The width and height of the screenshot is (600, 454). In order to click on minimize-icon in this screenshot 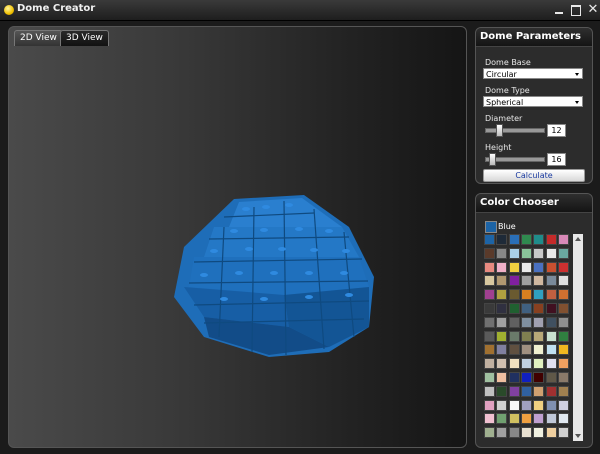, I will do `click(559, 10)`.